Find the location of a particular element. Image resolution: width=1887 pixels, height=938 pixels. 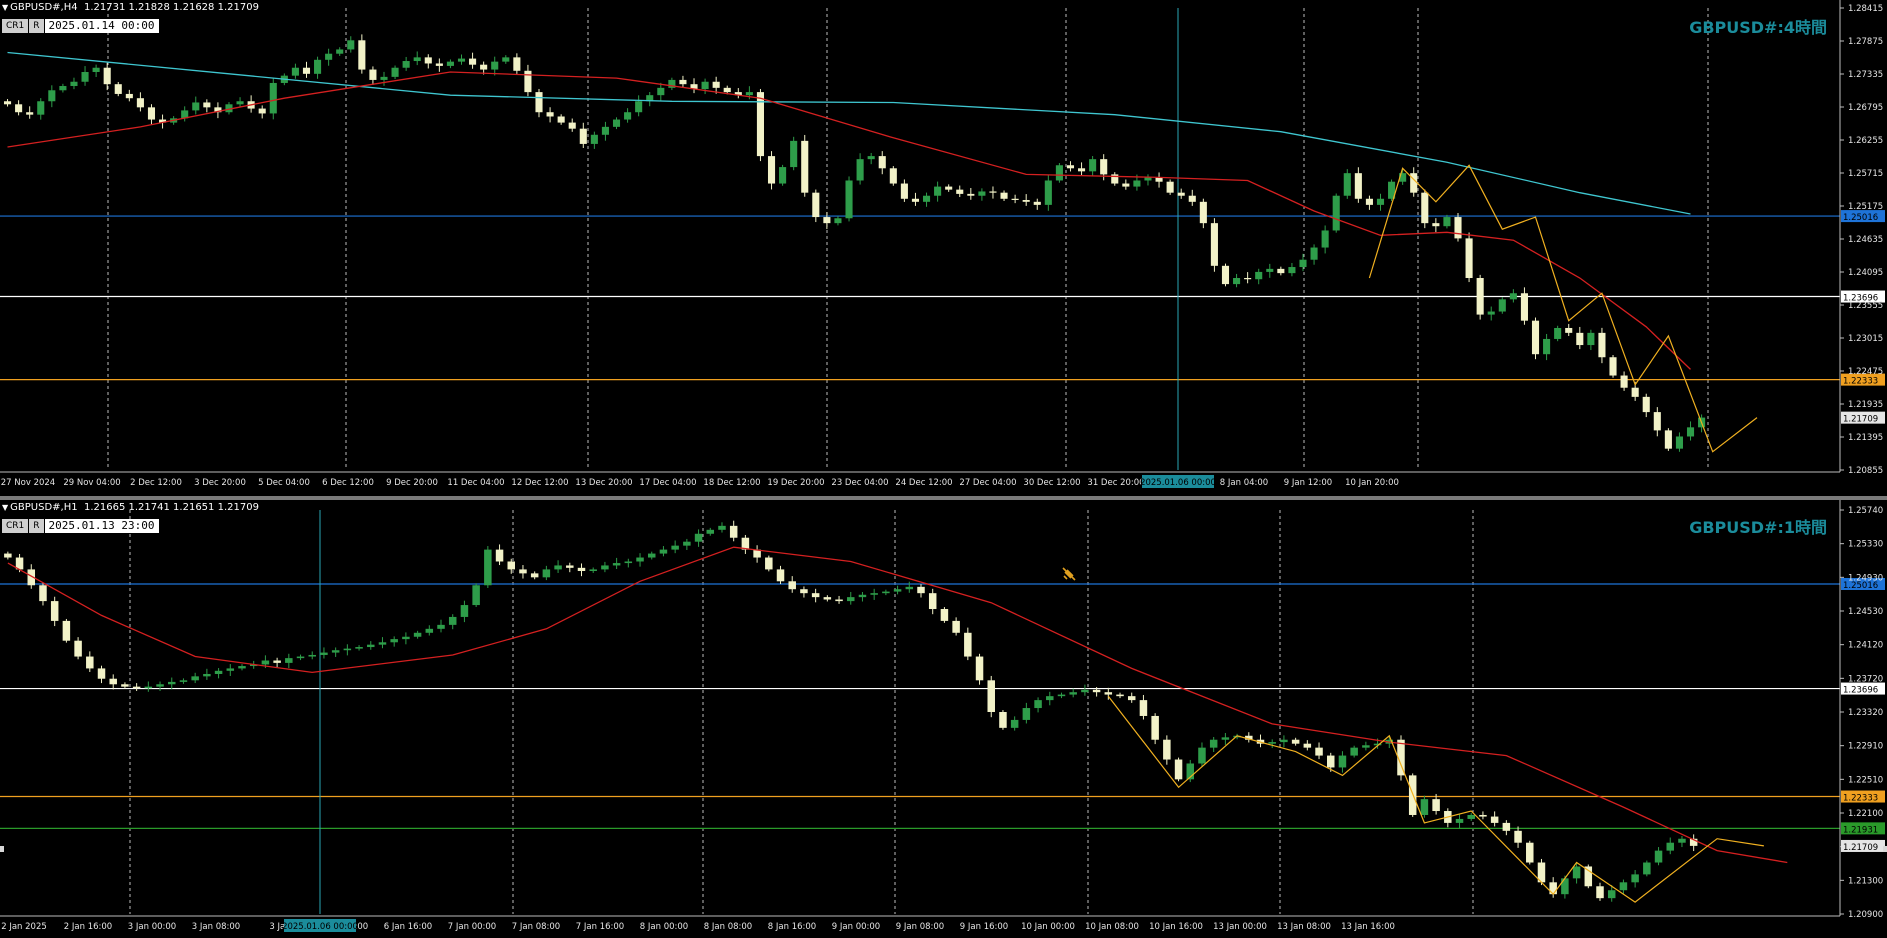

price-tick-label: 1.24095 is located at coordinates (1865, 273).